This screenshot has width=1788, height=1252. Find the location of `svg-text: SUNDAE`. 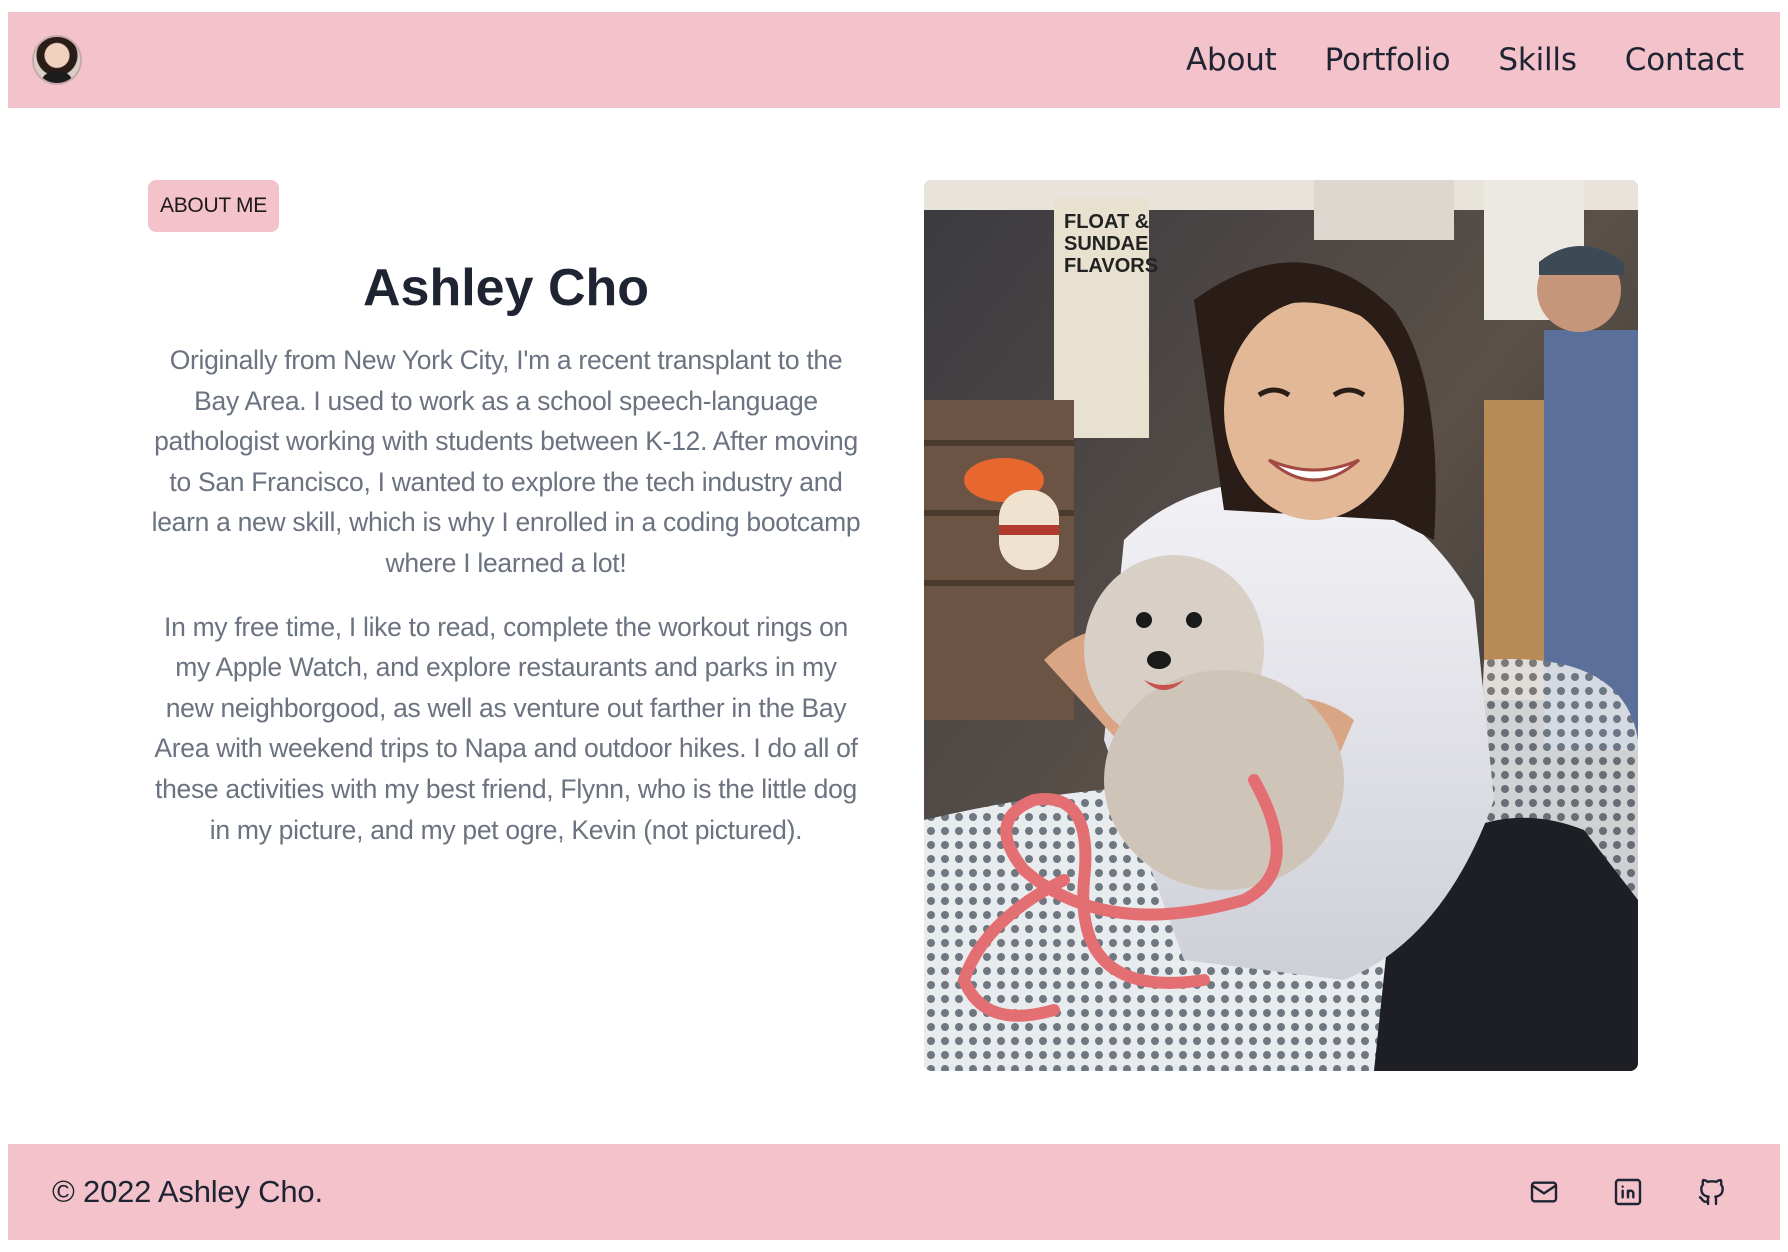

svg-text: SUNDAE is located at coordinates (1106, 244).